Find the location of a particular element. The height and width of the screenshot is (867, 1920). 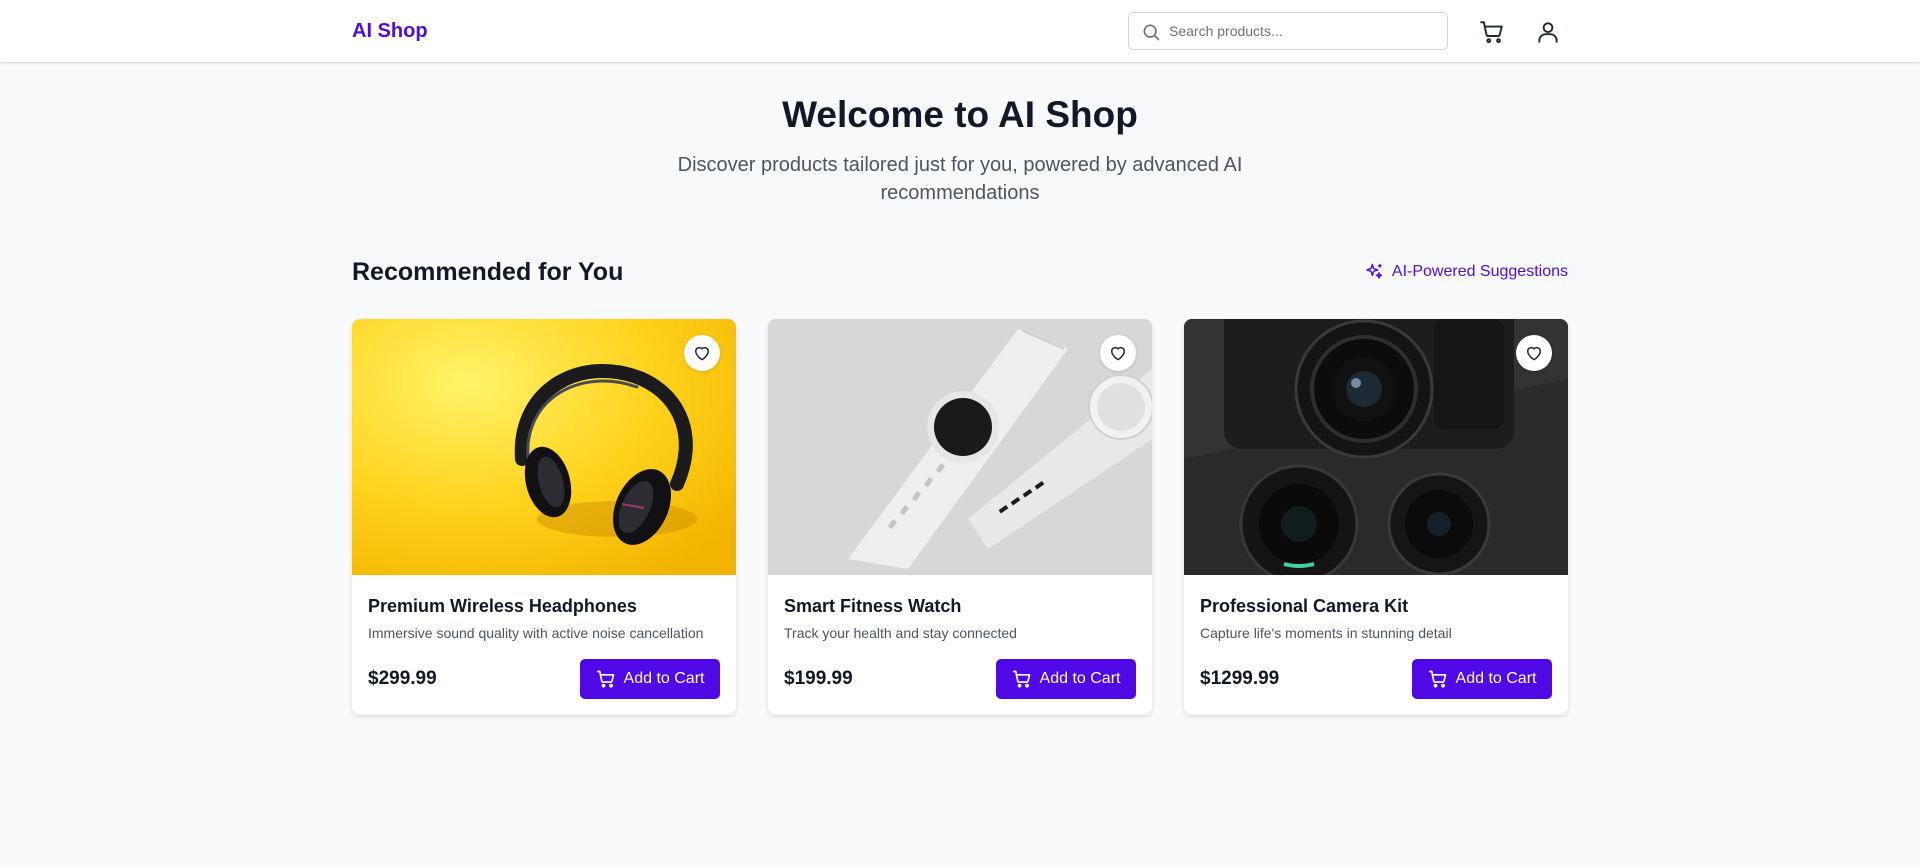

product-image-camera is located at coordinates (1376, 447).